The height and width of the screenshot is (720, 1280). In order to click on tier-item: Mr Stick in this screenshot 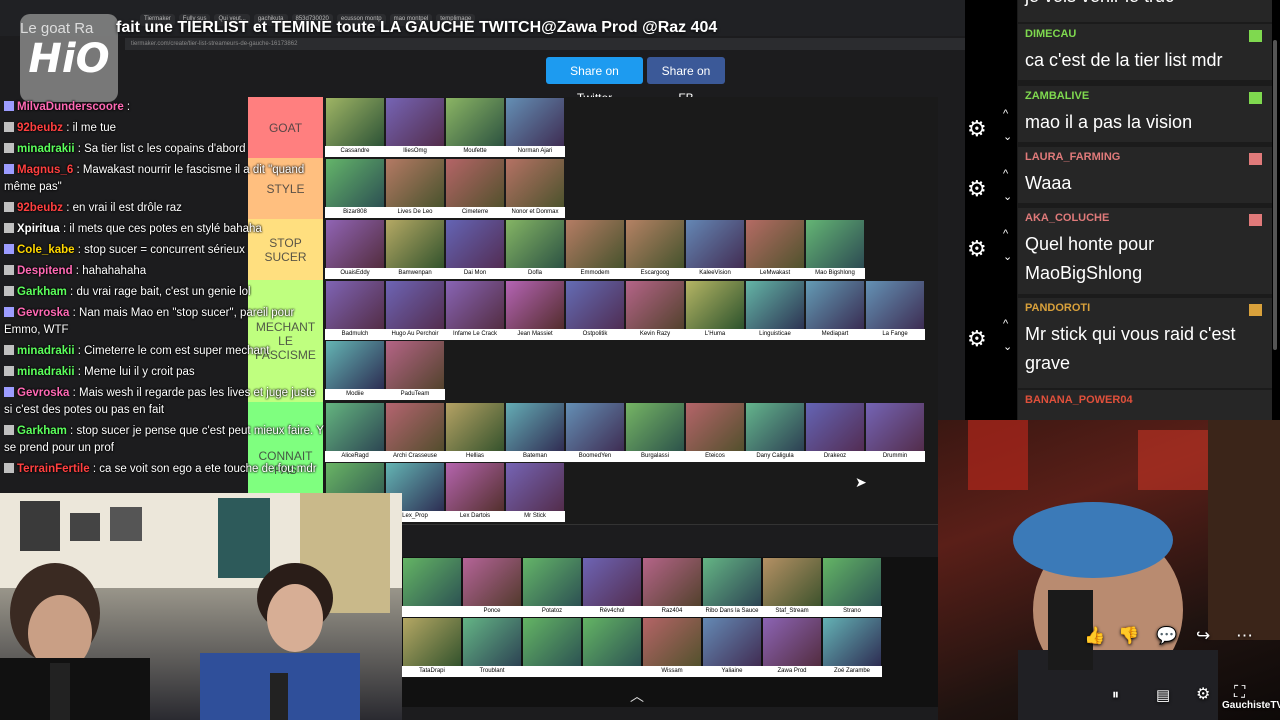, I will do `click(535, 492)`.